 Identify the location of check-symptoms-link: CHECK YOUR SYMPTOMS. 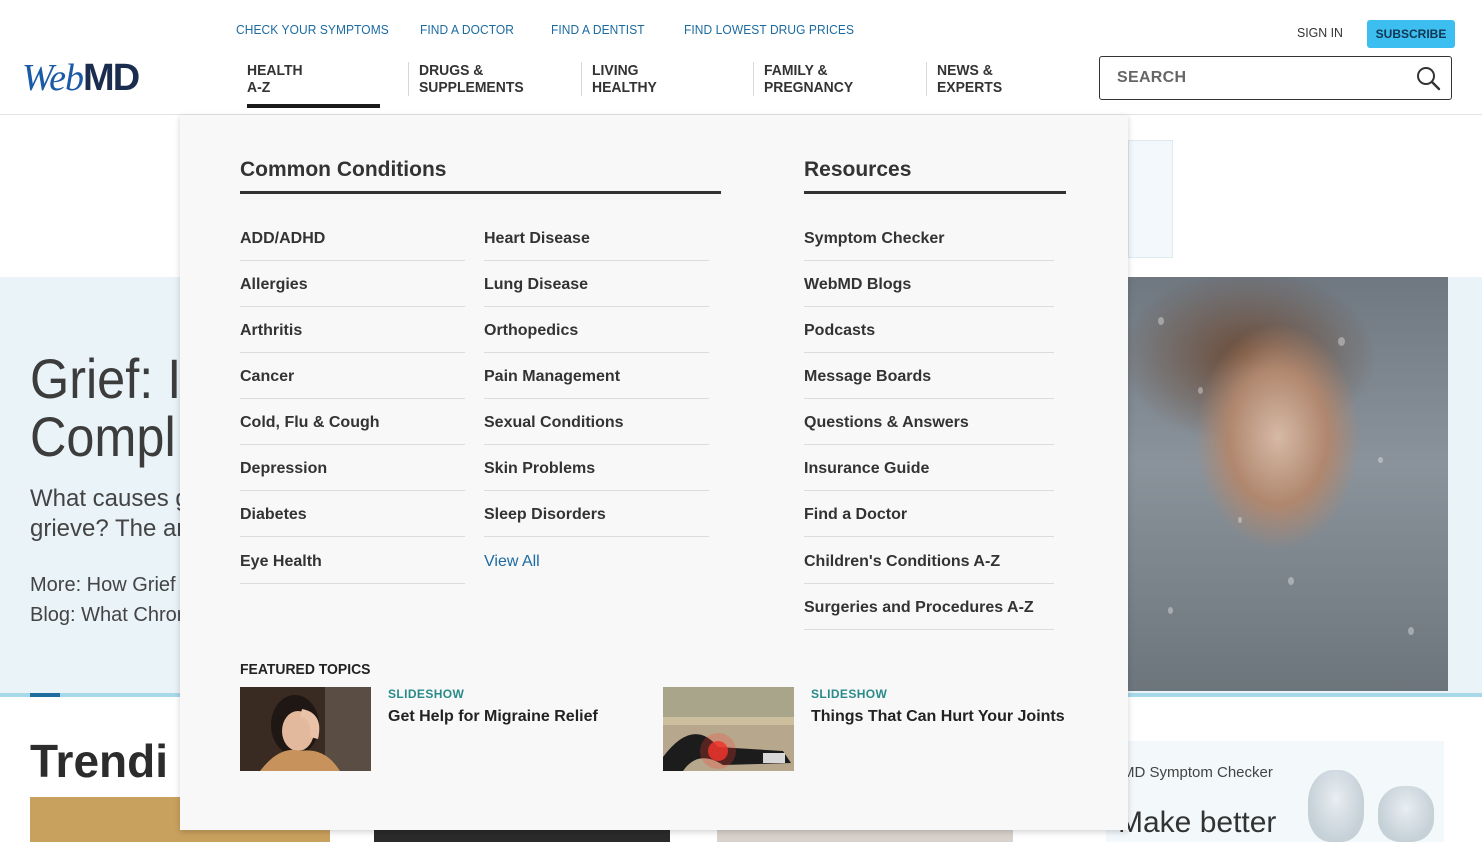
(312, 29).